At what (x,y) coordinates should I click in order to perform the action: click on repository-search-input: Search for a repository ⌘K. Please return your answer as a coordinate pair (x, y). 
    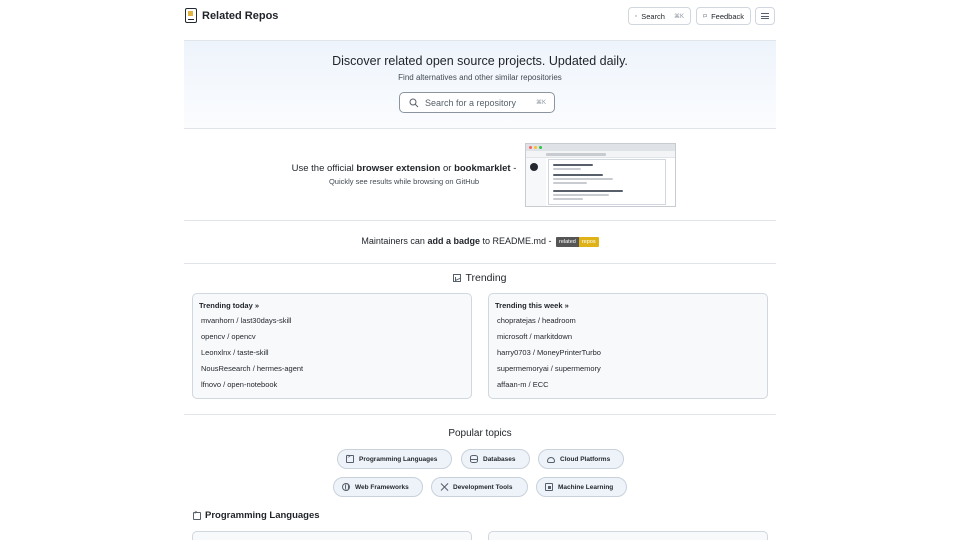
    Looking at the image, I should click on (477, 102).